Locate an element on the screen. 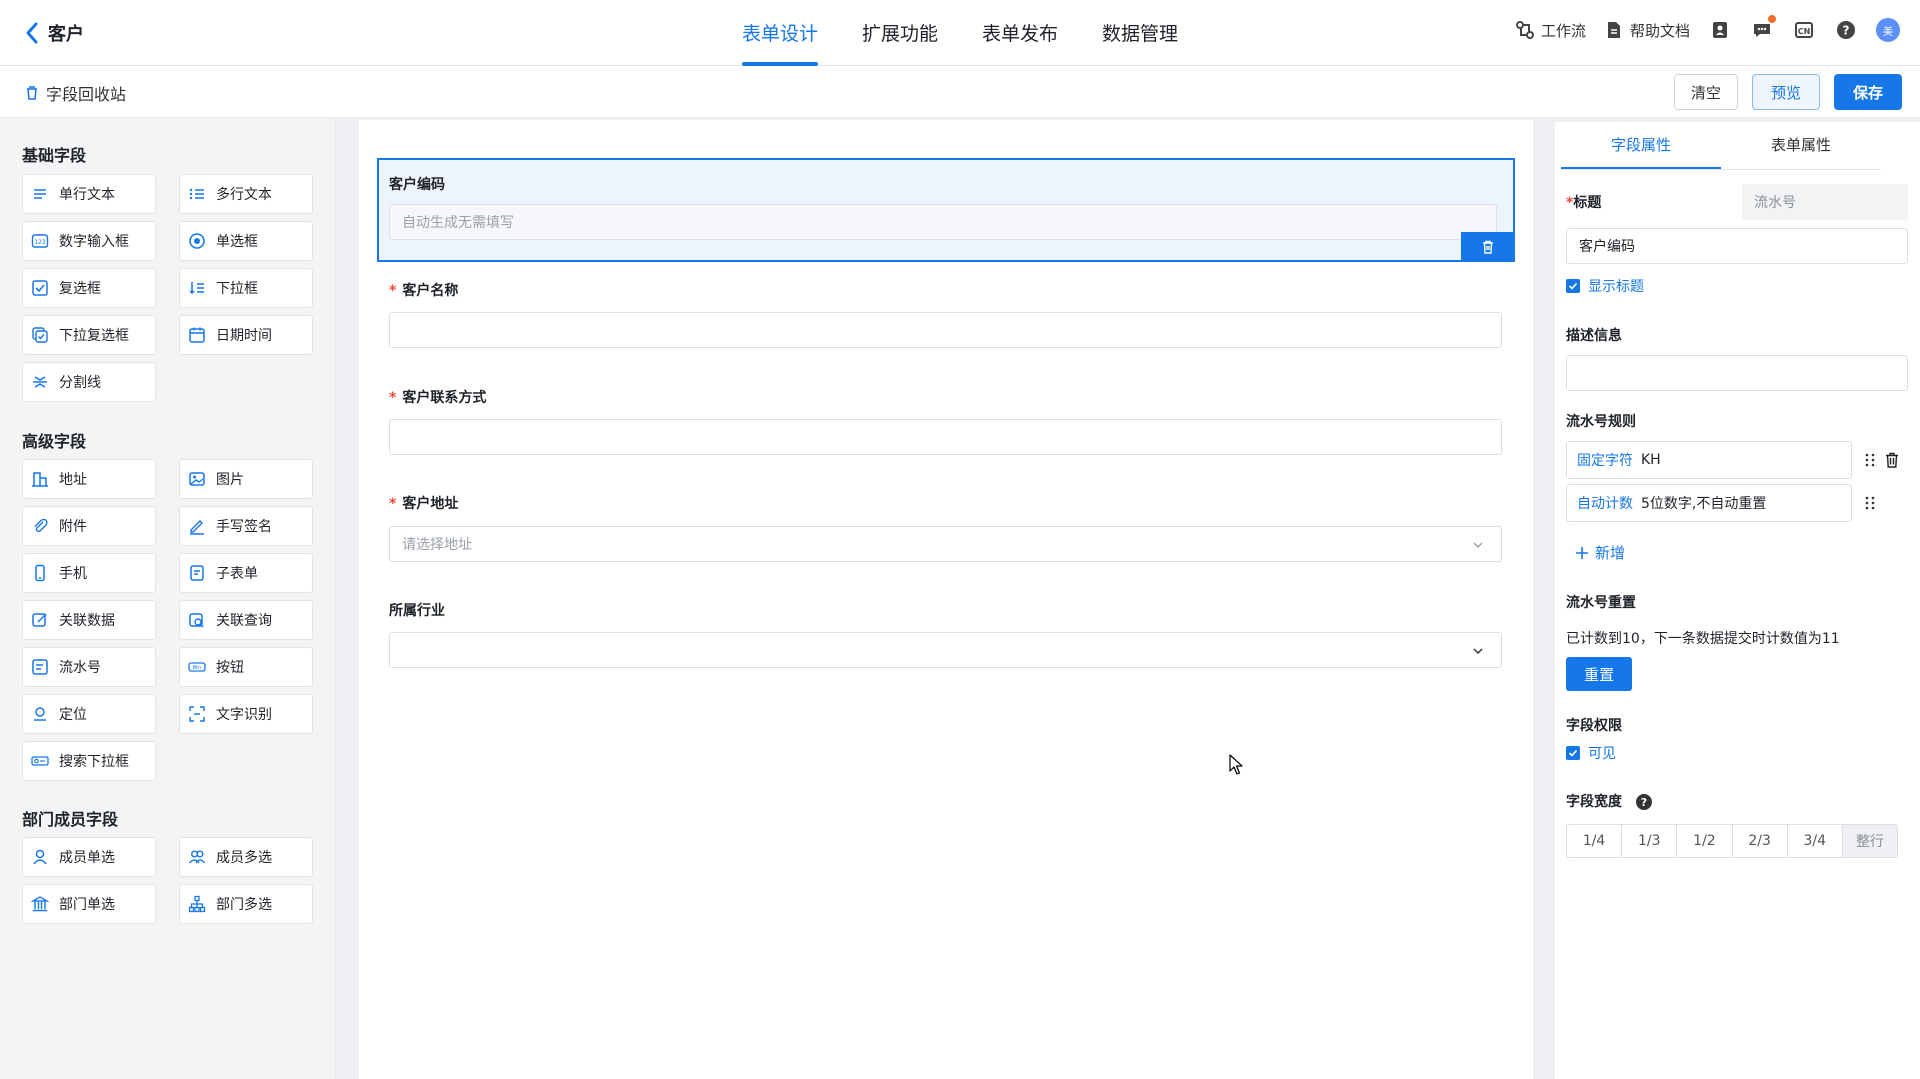 This screenshot has width=1920, height=1079. clear-button: 清空 is located at coordinates (1705, 92).